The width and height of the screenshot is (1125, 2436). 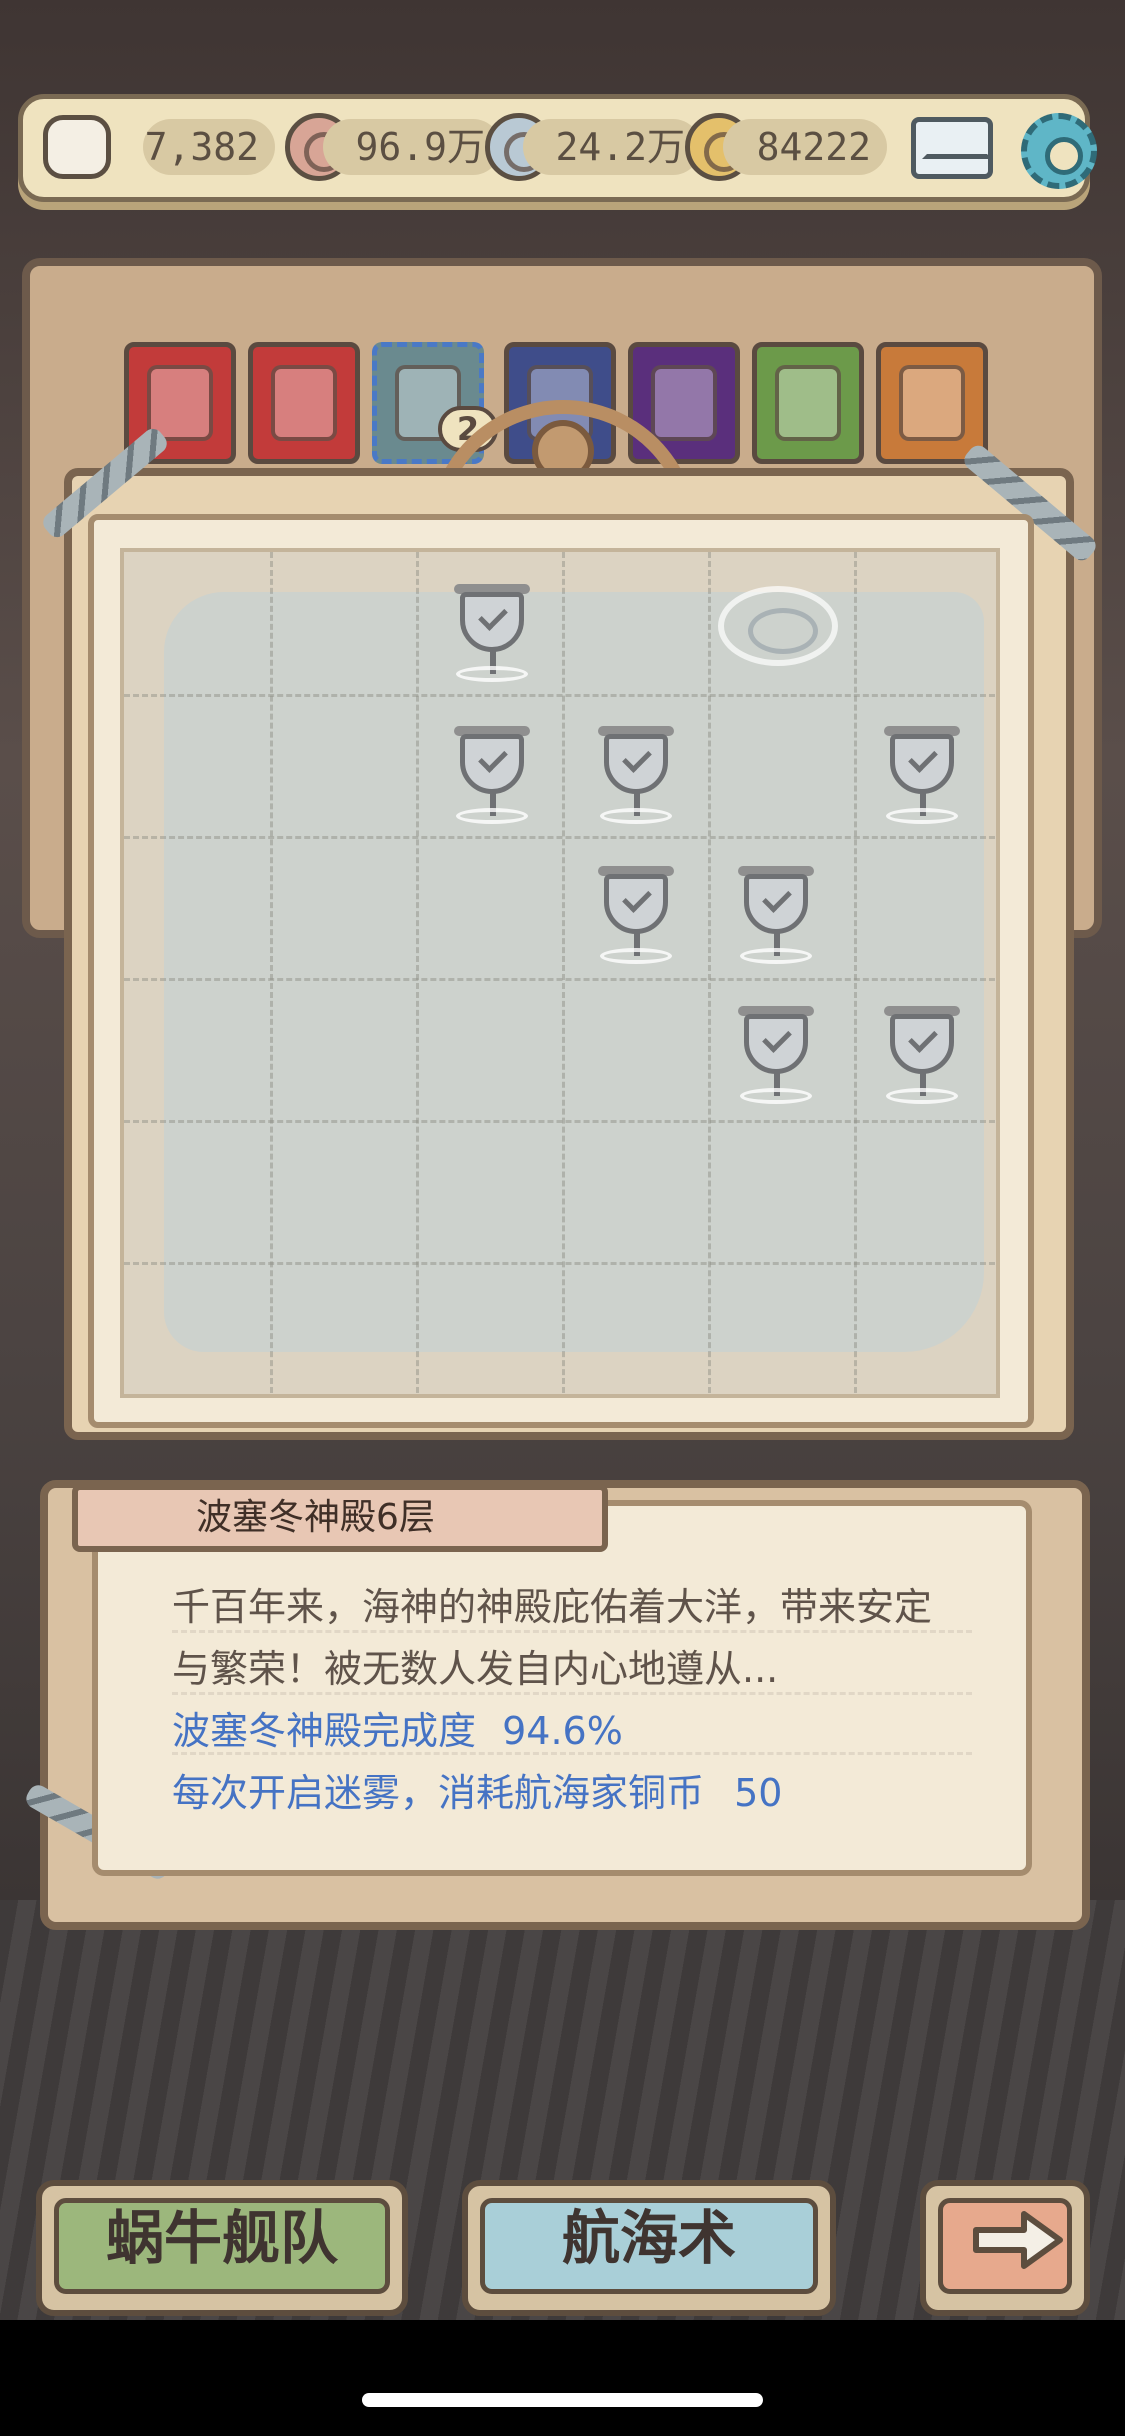 What do you see at coordinates (221, 2238) in the screenshot?
I see `snail-fleet-label: 蜗牛舰队` at bounding box center [221, 2238].